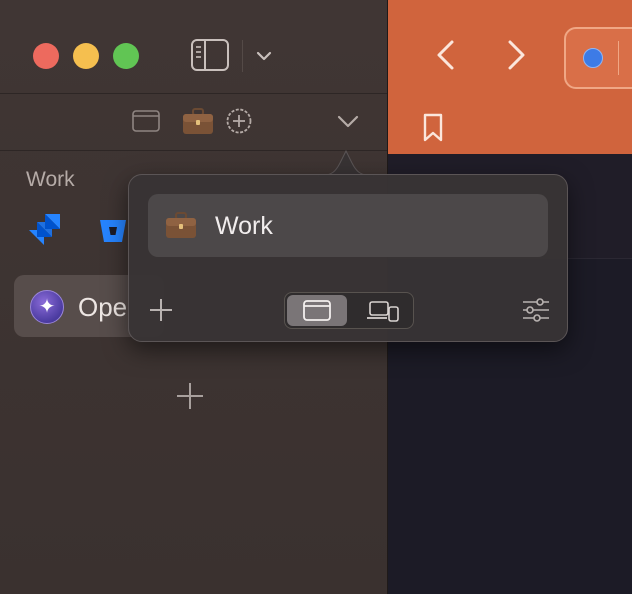 This screenshot has width=632, height=594. I want to click on jira-icon, so click(45, 229).